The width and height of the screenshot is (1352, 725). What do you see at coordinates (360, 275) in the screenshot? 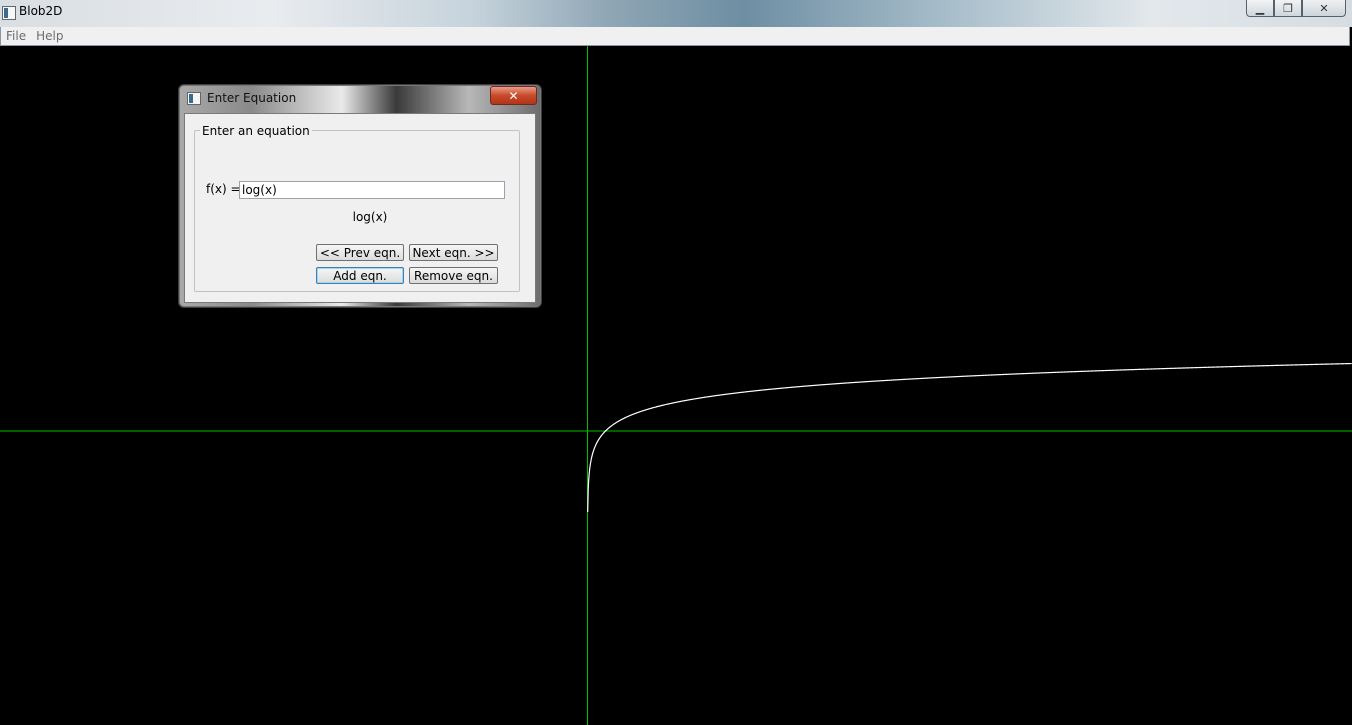
I see `add-eqn-button: Add eqn.` at bounding box center [360, 275].